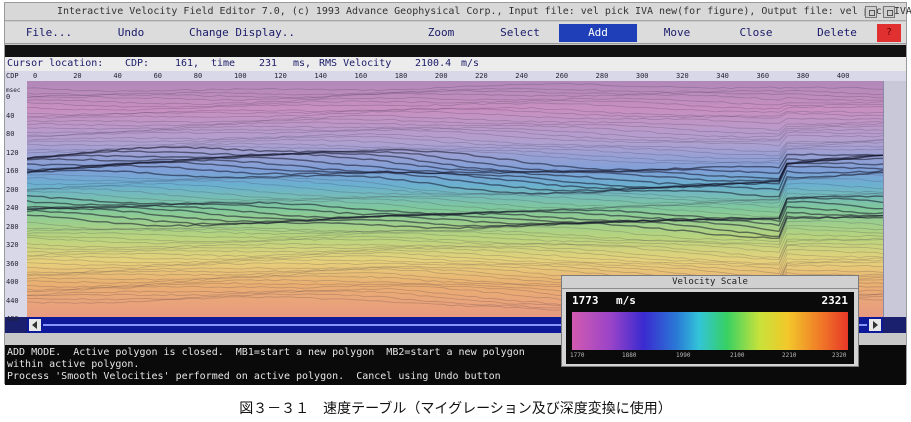 This screenshot has width=911, height=422. I want to click on status-line-2: within active polygon., so click(73, 364).